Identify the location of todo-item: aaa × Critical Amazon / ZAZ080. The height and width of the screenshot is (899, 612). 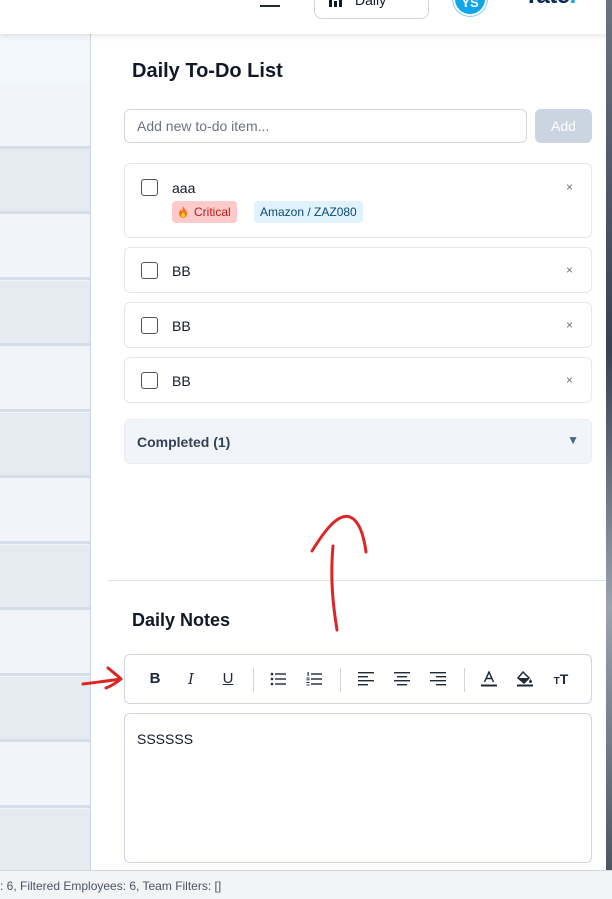
(358, 200).